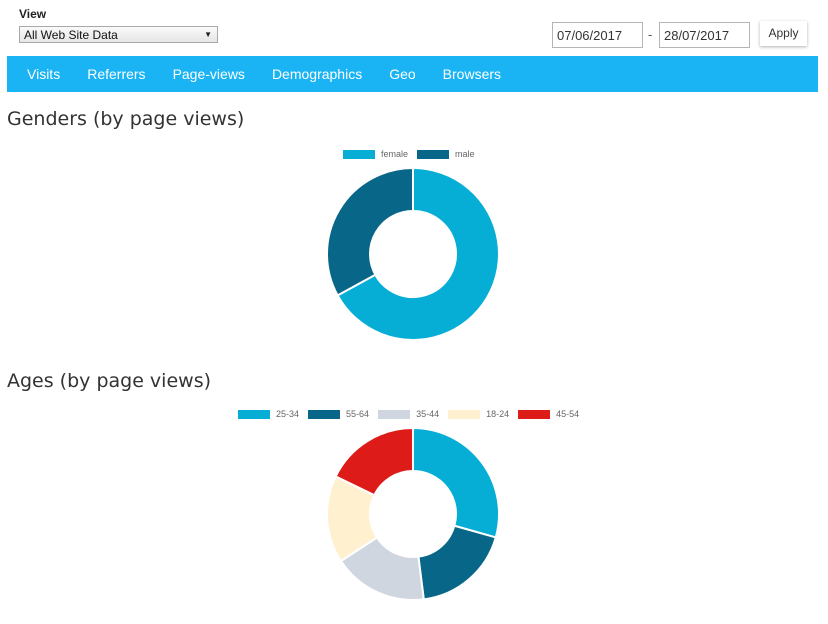 Image resolution: width=828 pixels, height=624 pixels. Describe the element at coordinates (126, 119) in the screenshot. I see `genders-chart-title: Genders (by page views)` at that location.